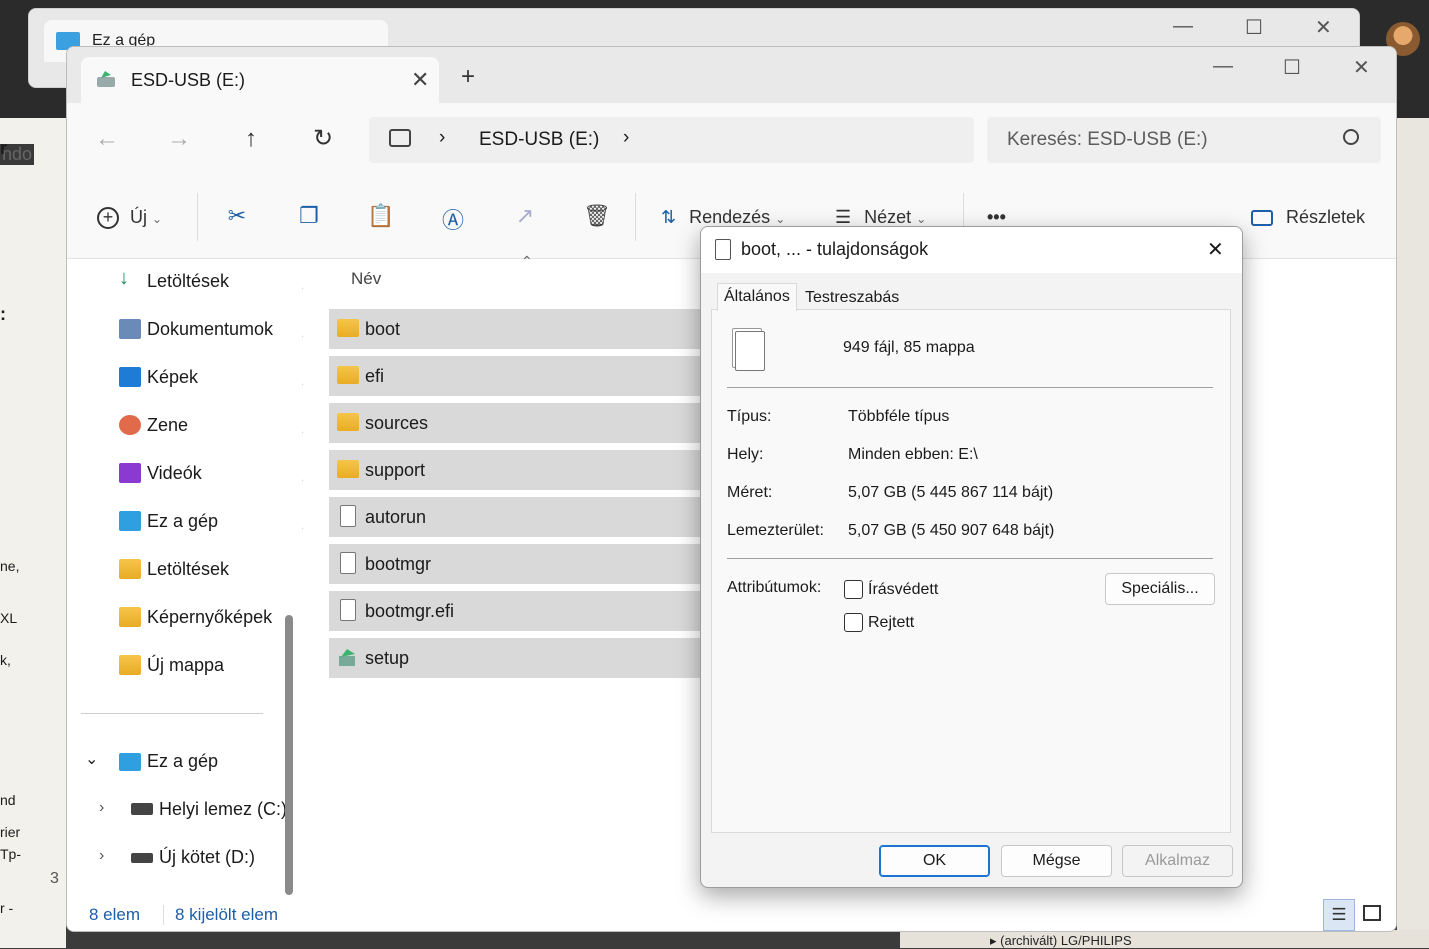  I want to click on breadcrumb-location: ESD-USB (E:), so click(539, 140).